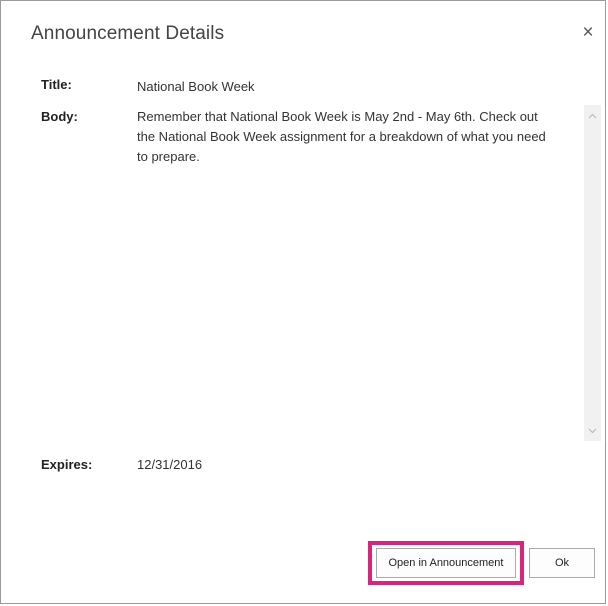 Image resolution: width=608 pixels, height=606 pixels. I want to click on close-icon: ×, so click(588, 32).